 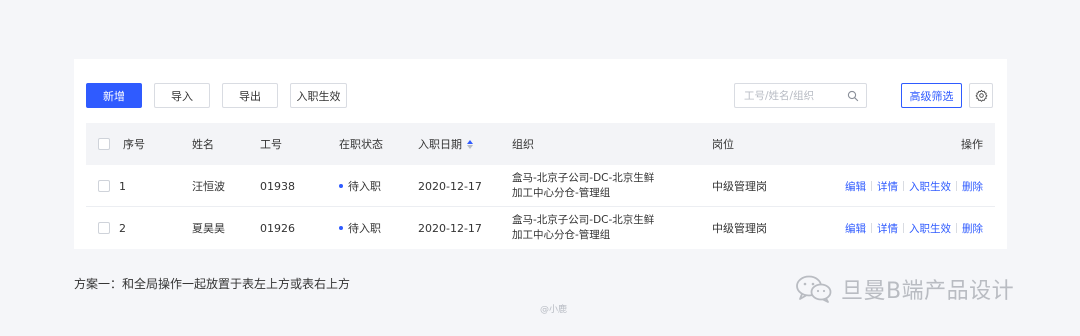 What do you see at coordinates (208, 228) in the screenshot?
I see `row-name: 夏昊昊` at bounding box center [208, 228].